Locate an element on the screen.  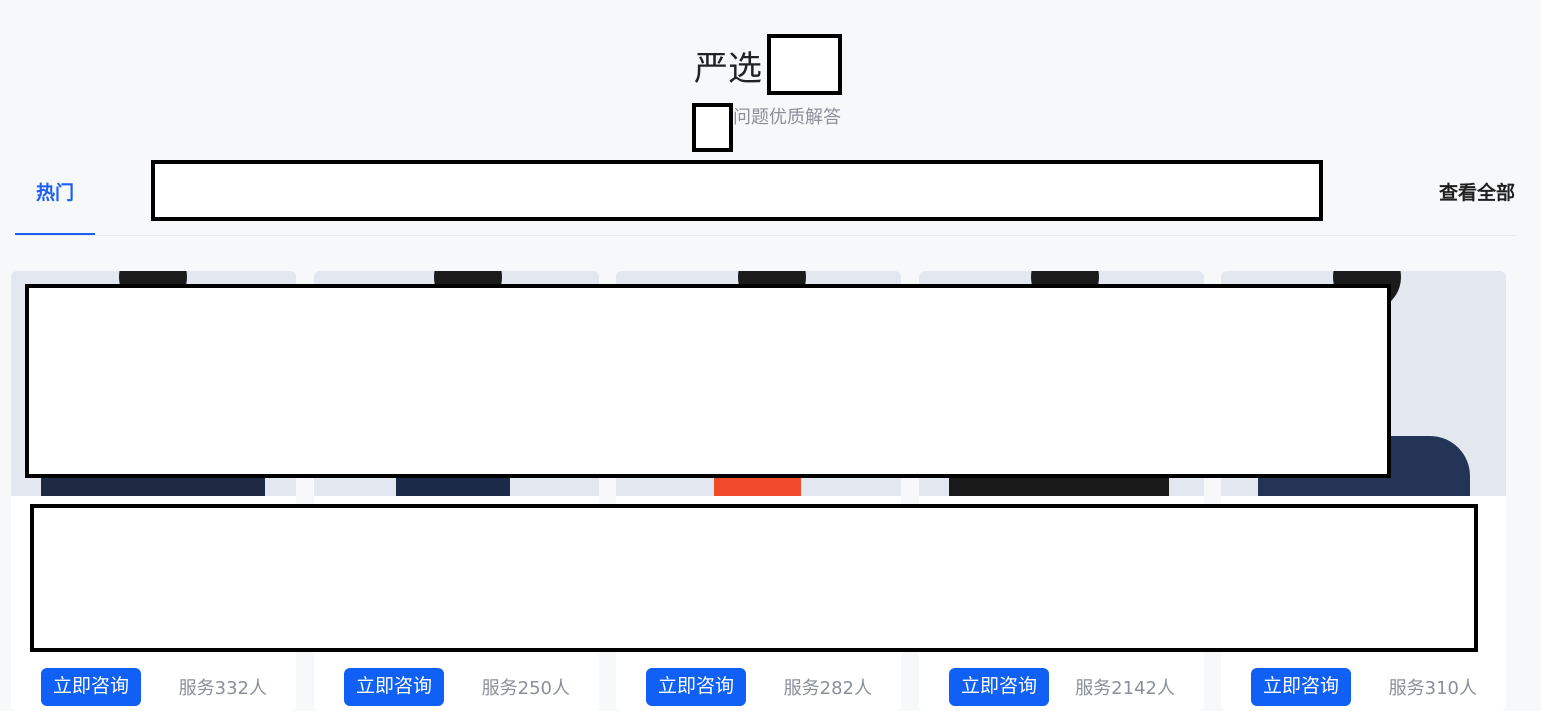
category-tabs: 热门 查看全部 is located at coordinates (765, 198).